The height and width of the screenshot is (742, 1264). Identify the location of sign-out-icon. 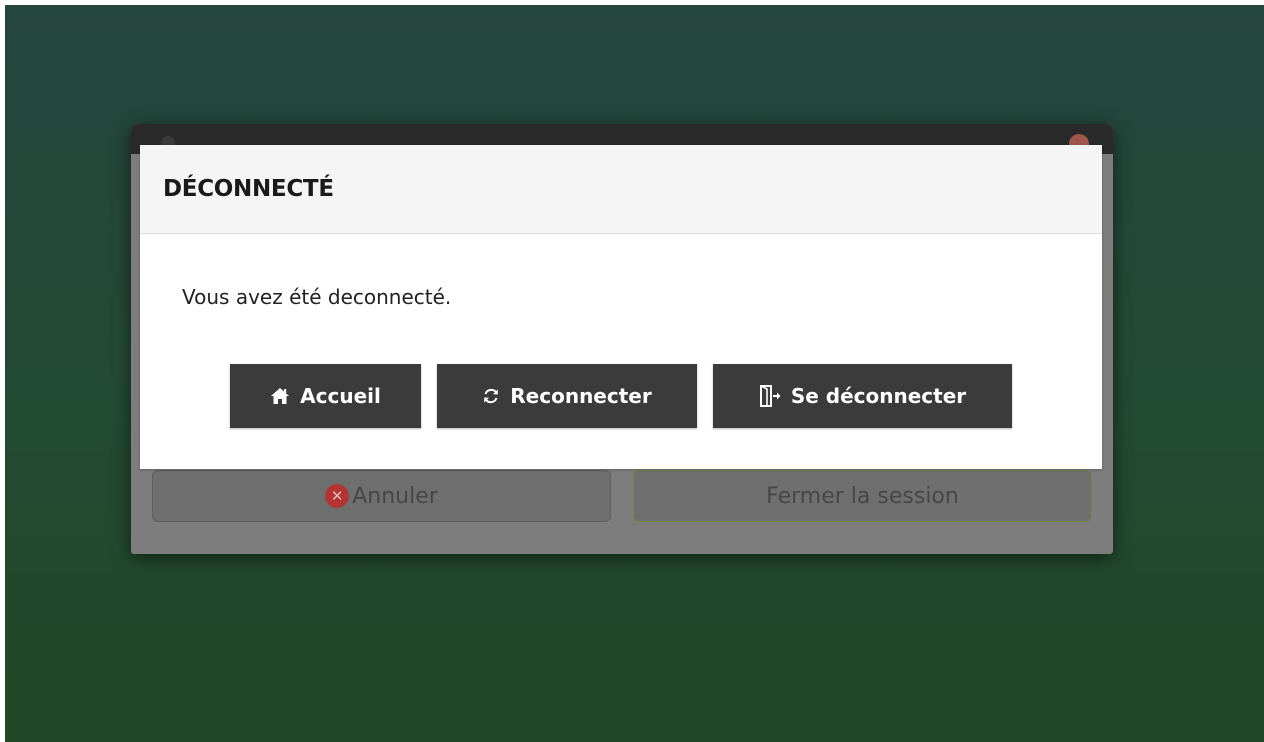
(770, 396).